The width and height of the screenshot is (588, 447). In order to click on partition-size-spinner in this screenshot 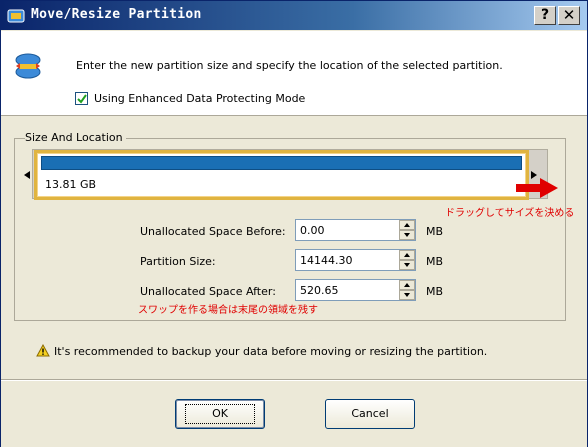, I will do `click(407, 260)`.